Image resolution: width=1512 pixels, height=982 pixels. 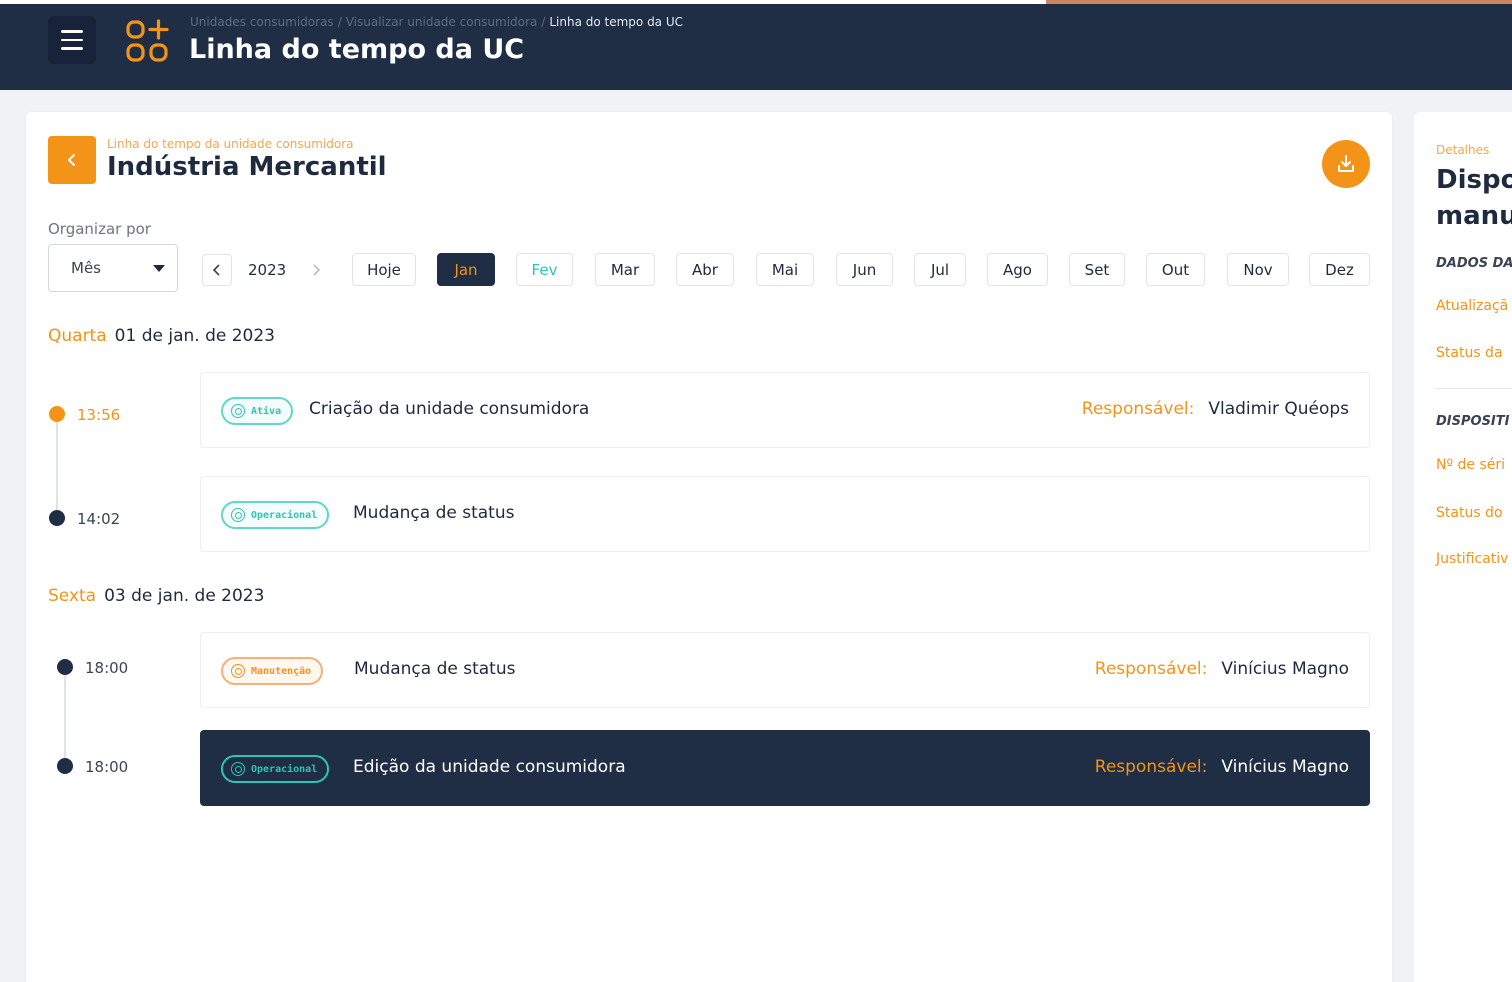 What do you see at coordinates (262, 22) in the screenshot?
I see `breadcrumb-item: Unidades consumidoras` at bounding box center [262, 22].